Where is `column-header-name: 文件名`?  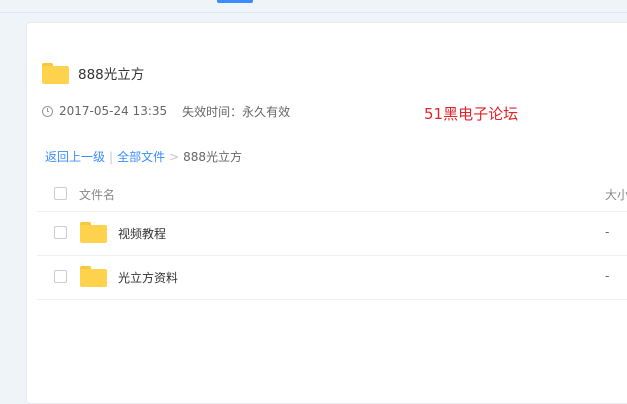
column-header-name: 文件名 is located at coordinates (97, 194).